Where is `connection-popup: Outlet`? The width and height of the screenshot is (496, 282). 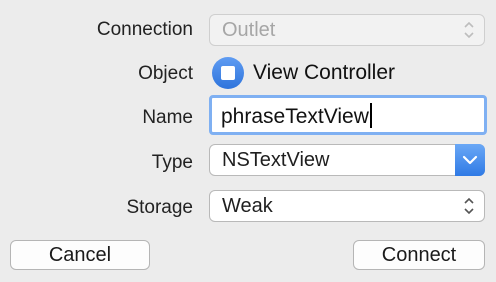
connection-popup: Outlet is located at coordinates (347, 30).